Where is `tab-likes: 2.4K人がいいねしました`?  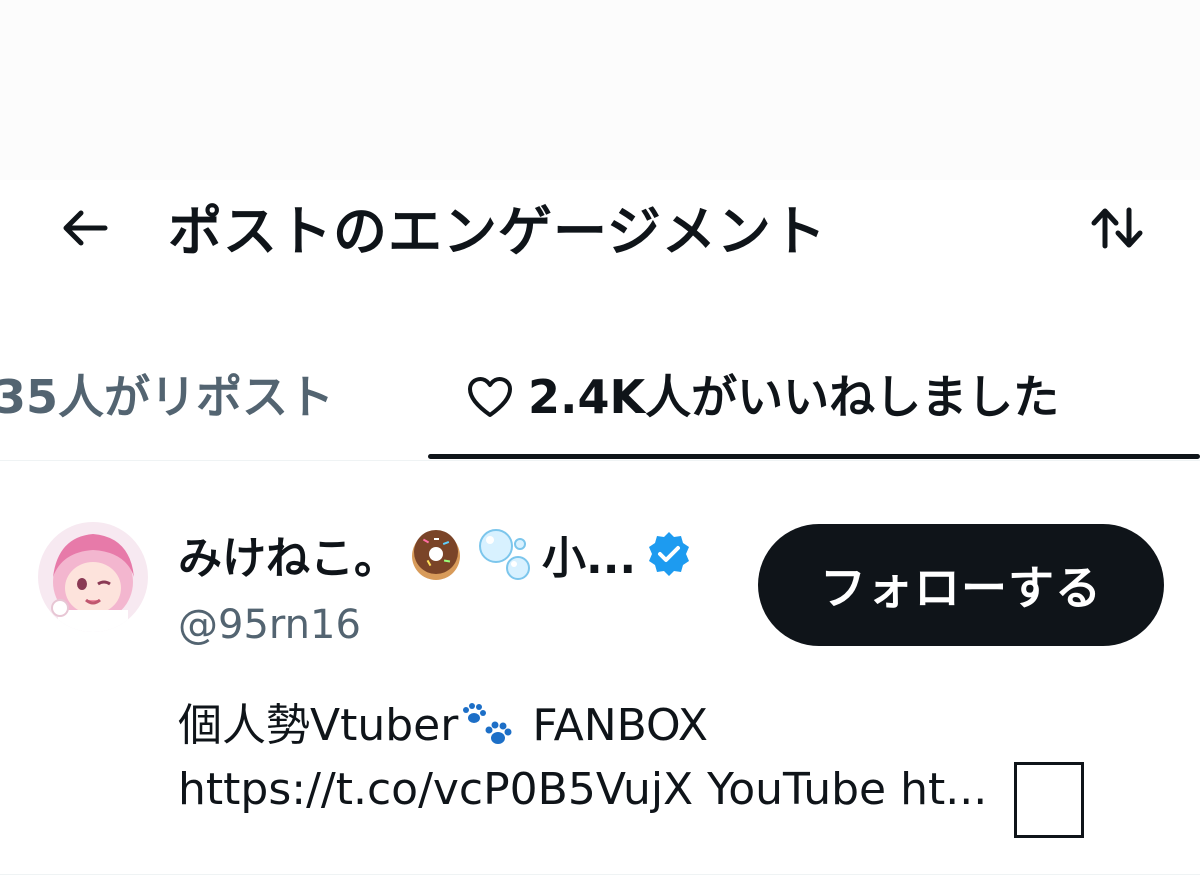
tab-likes: 2.4K人がいいねしました is located at coordinates (762, 397).